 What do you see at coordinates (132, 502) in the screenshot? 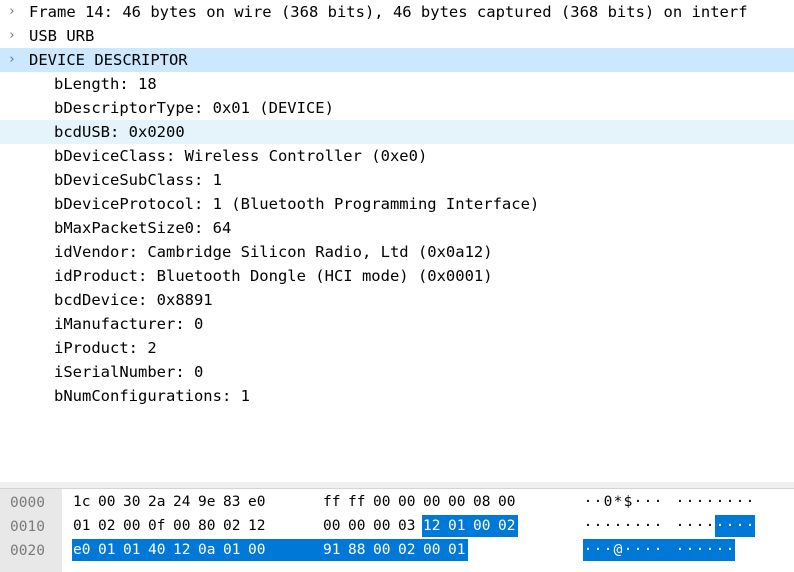
I see `hex-byte: 30` at bounding box center [132, 502].